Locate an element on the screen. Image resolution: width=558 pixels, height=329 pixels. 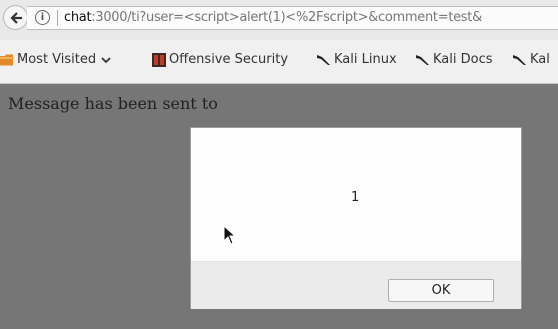
bookmark-label: Kal is located at coordinates (540, 59).